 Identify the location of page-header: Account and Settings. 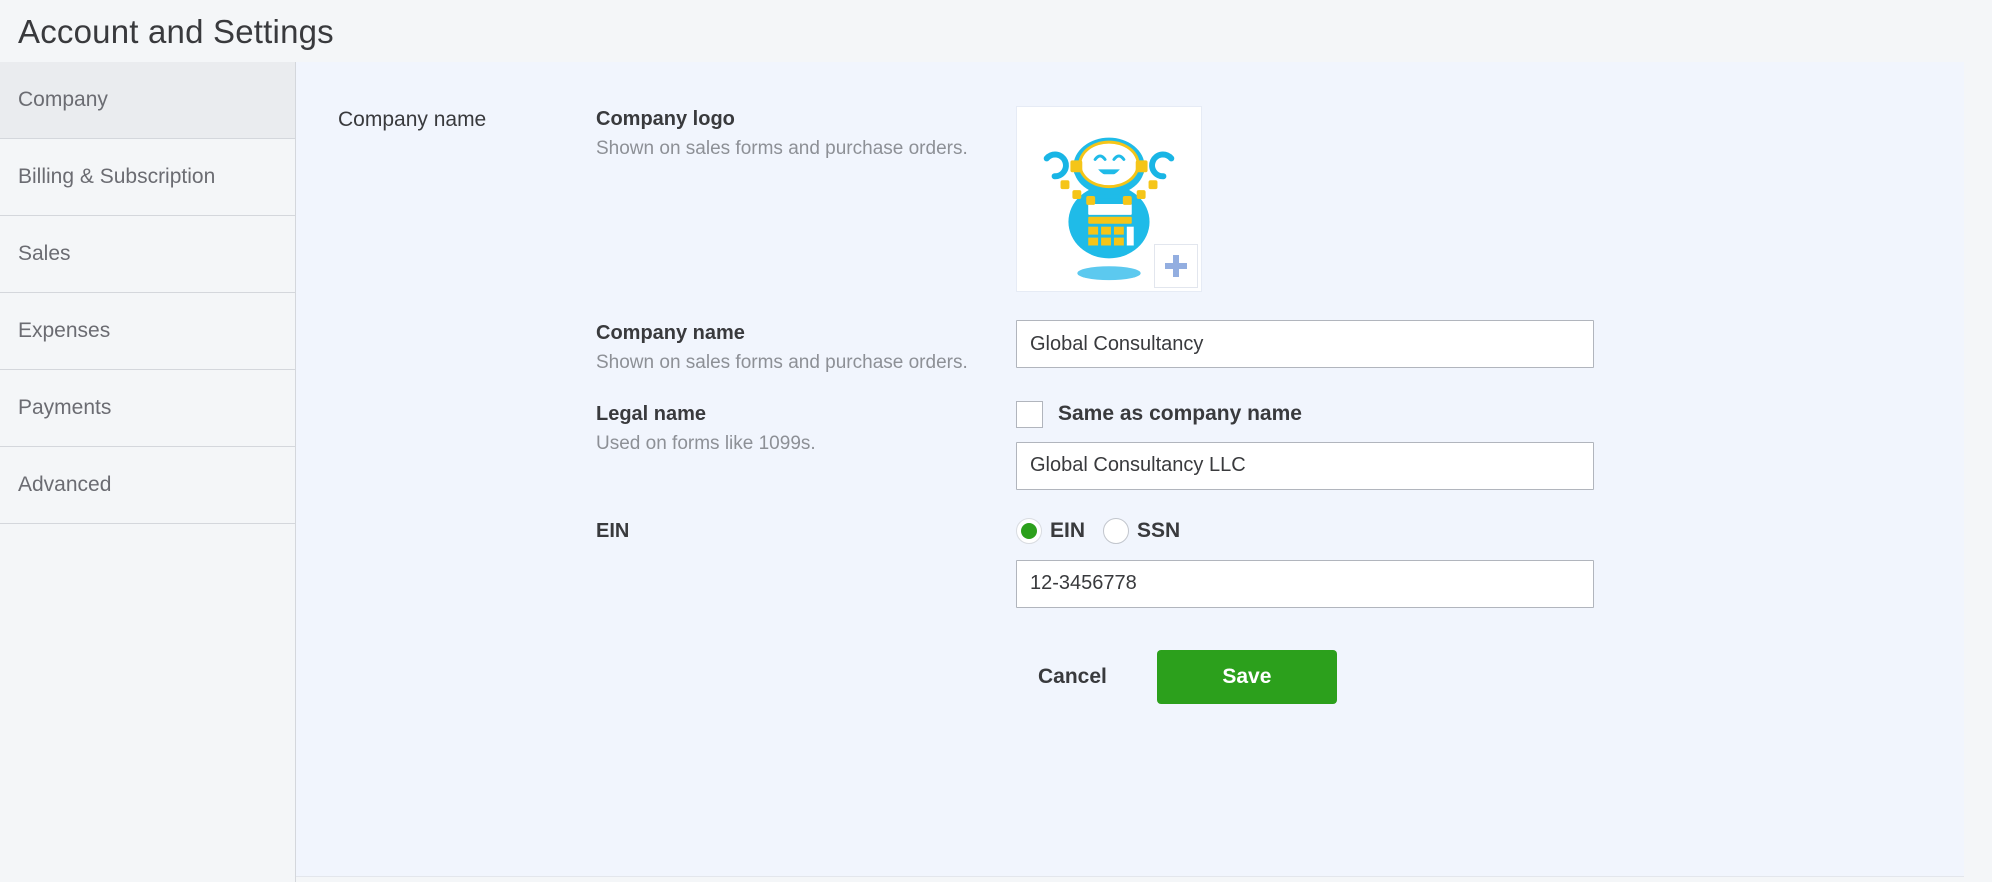
(996, 31).